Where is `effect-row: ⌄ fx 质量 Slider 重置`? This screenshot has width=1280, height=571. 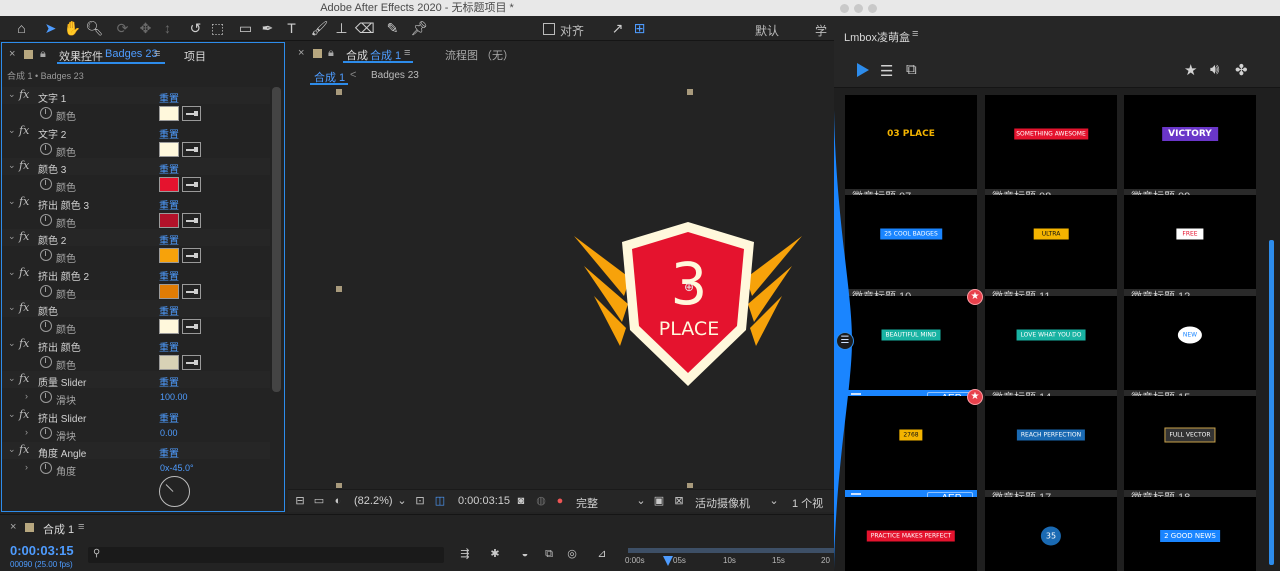 effect-row: ⌄ fx 质量 Slider 重置 is located at coordinates (136, 380).